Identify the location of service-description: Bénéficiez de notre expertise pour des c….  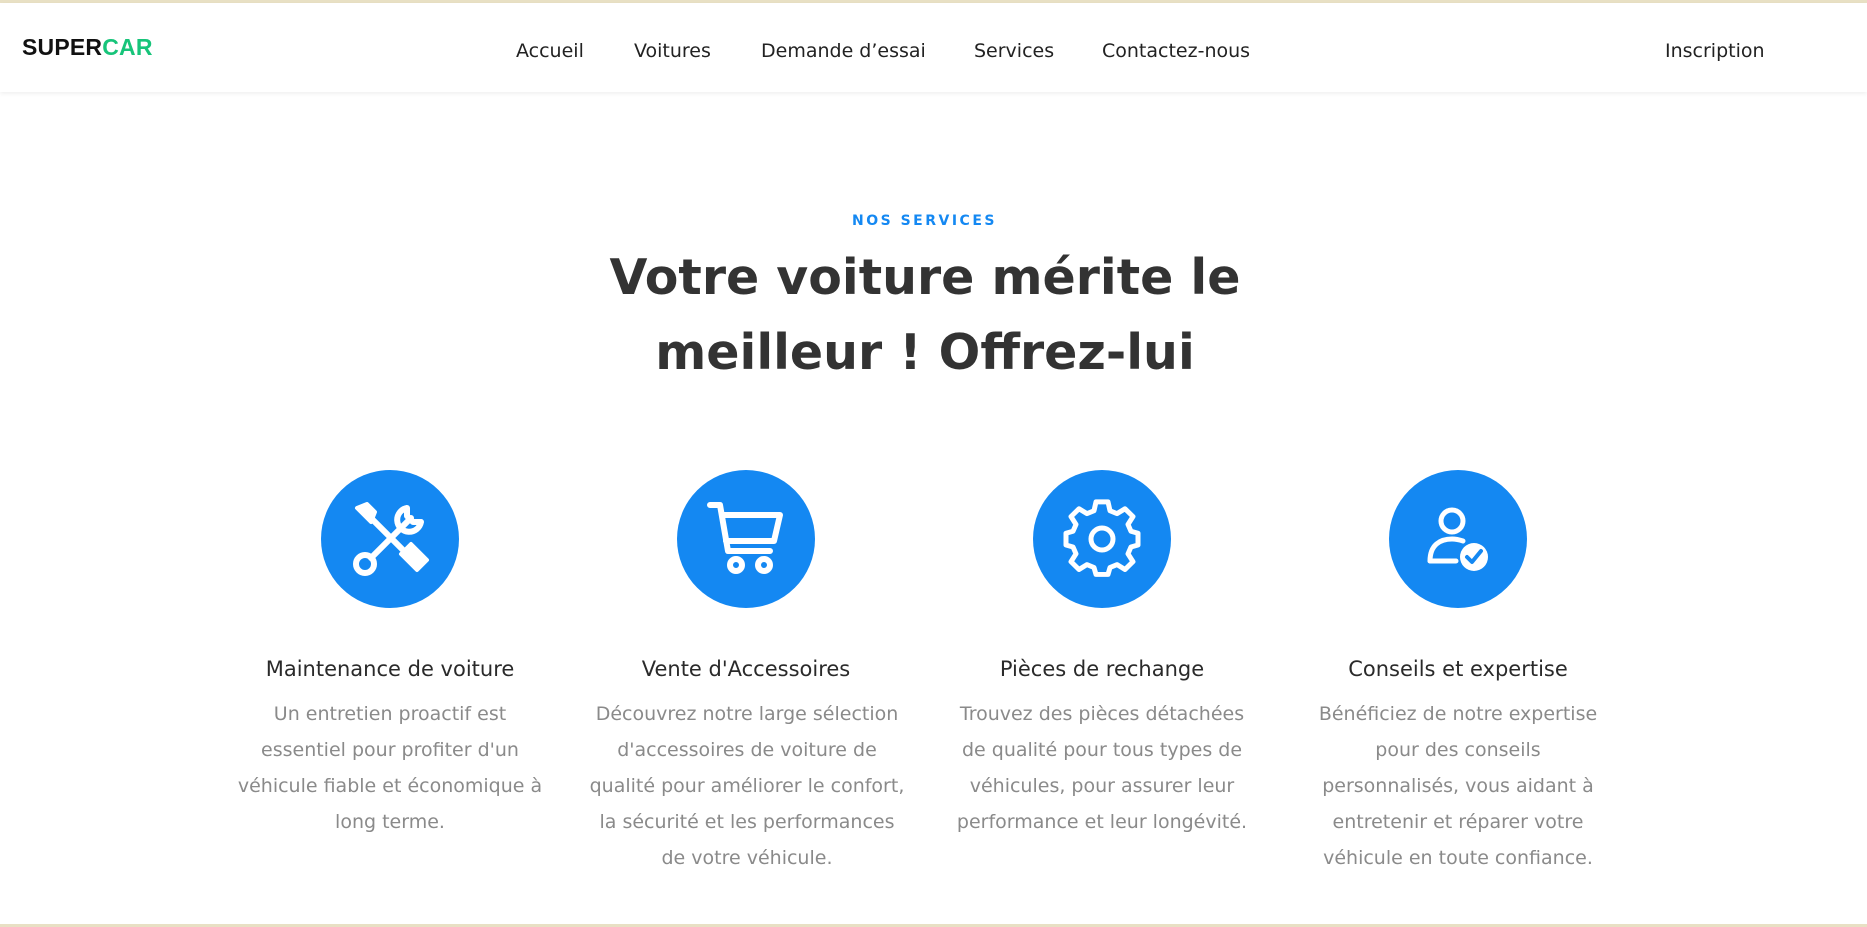
(1458, 786).